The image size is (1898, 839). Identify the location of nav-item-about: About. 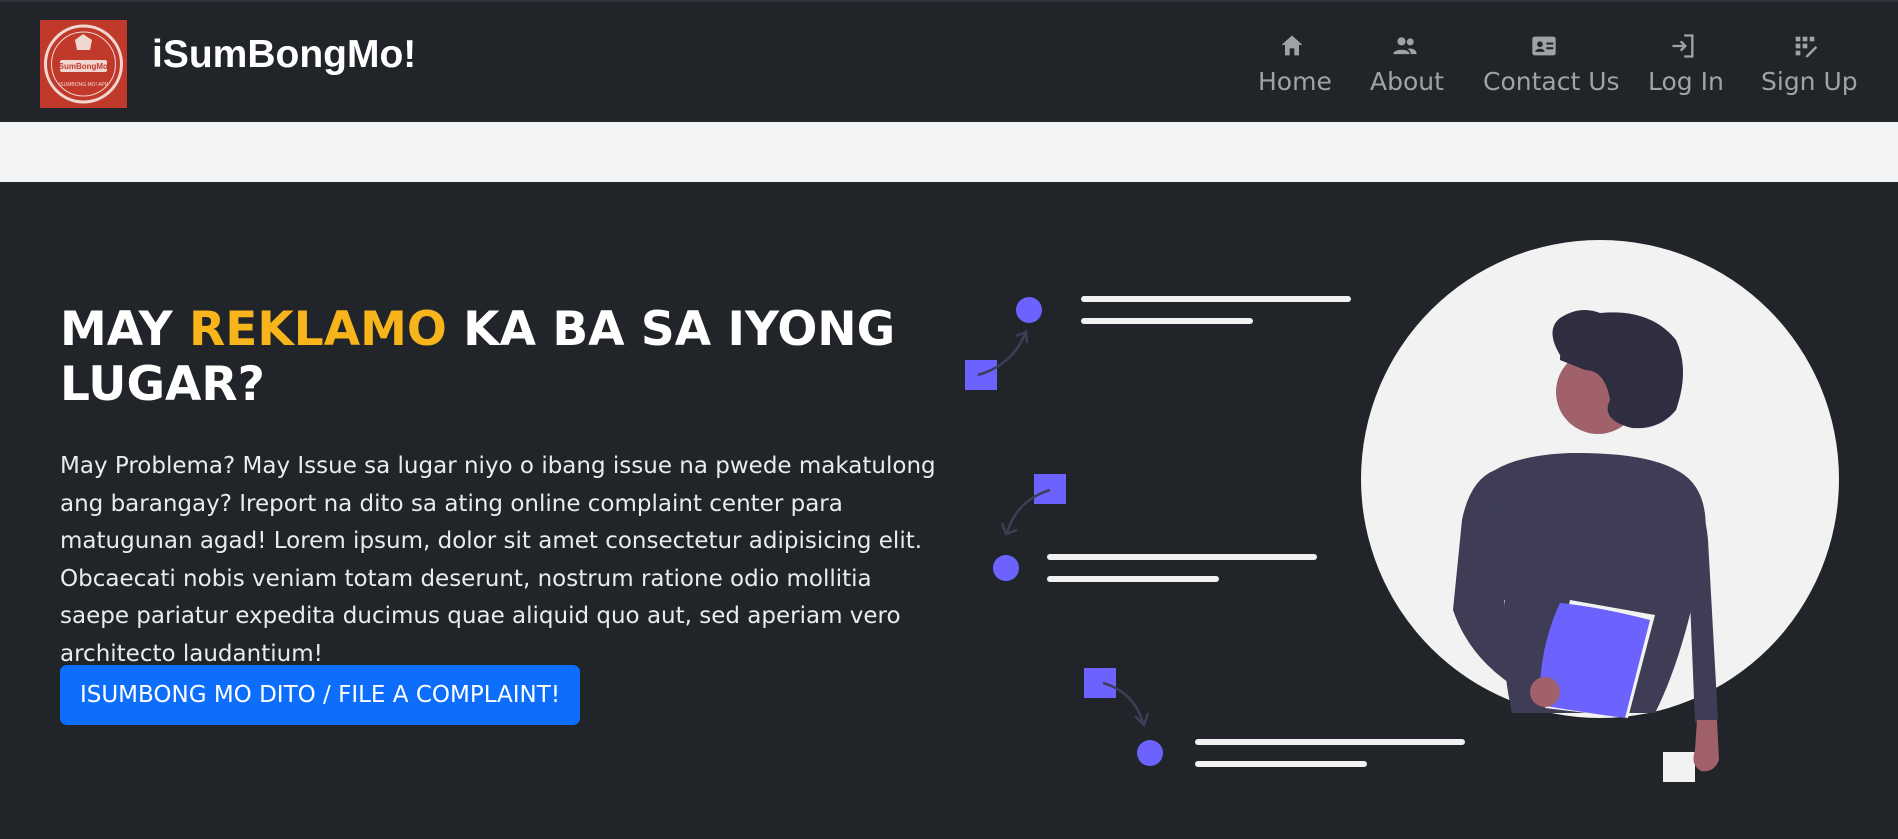
(1407, 64).